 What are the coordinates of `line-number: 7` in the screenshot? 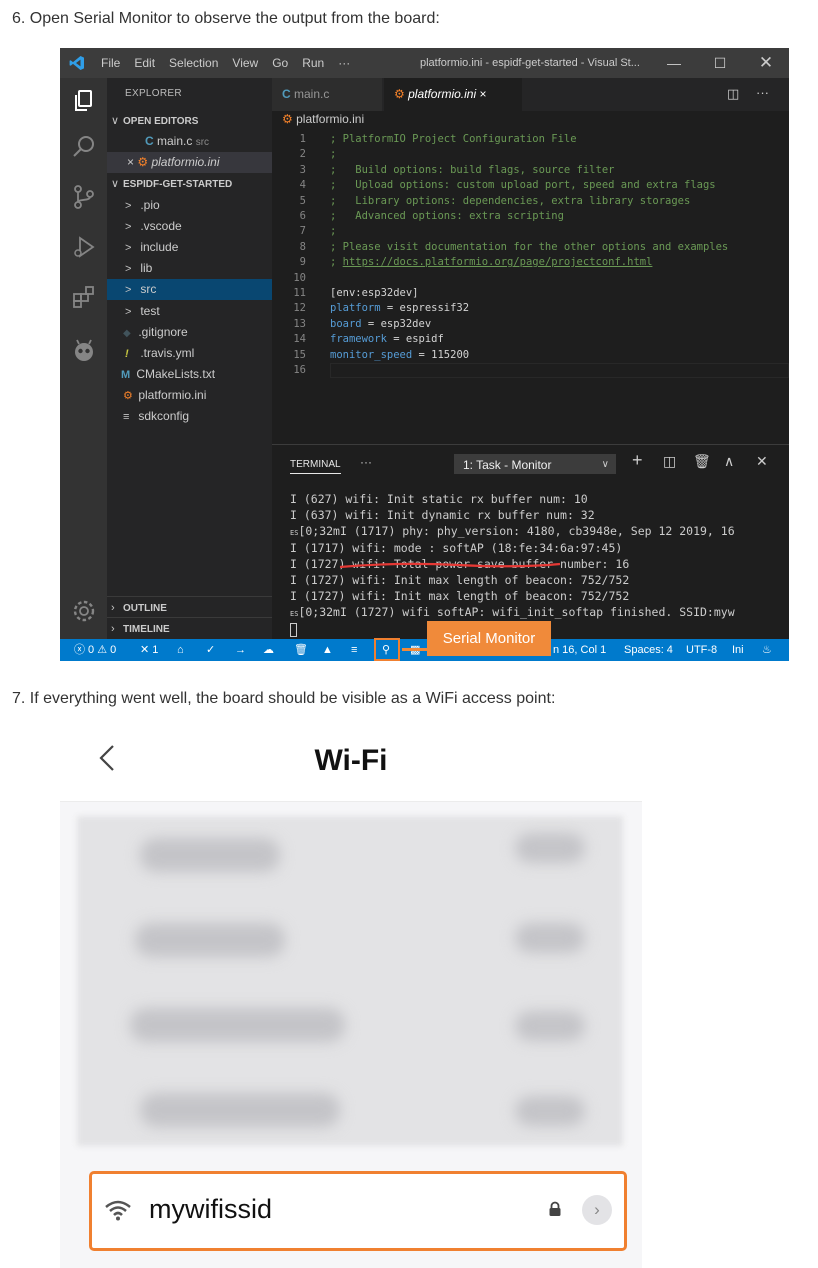 It's located at (302, 231).